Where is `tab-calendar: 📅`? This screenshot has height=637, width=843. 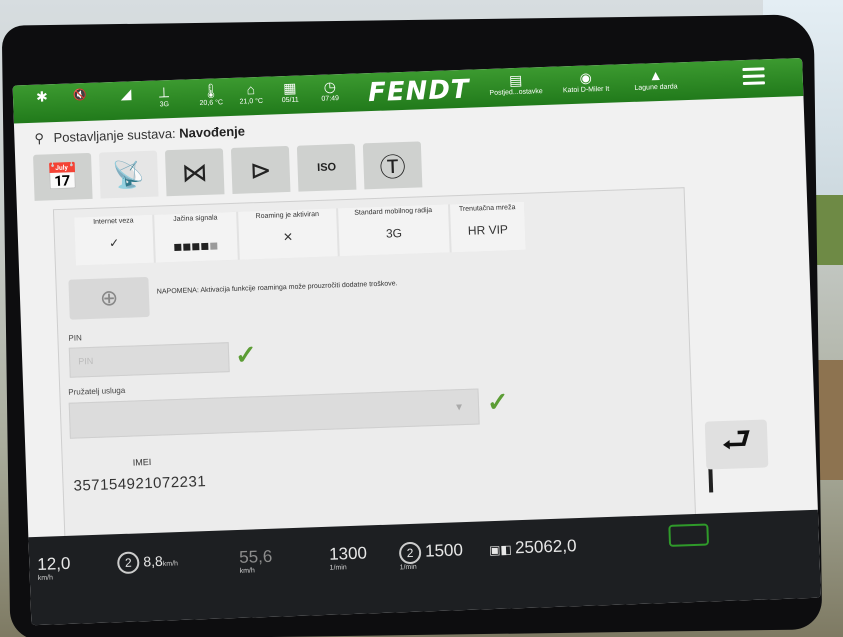
tab-calendar: 📅 is located at coordinates (63, 176).